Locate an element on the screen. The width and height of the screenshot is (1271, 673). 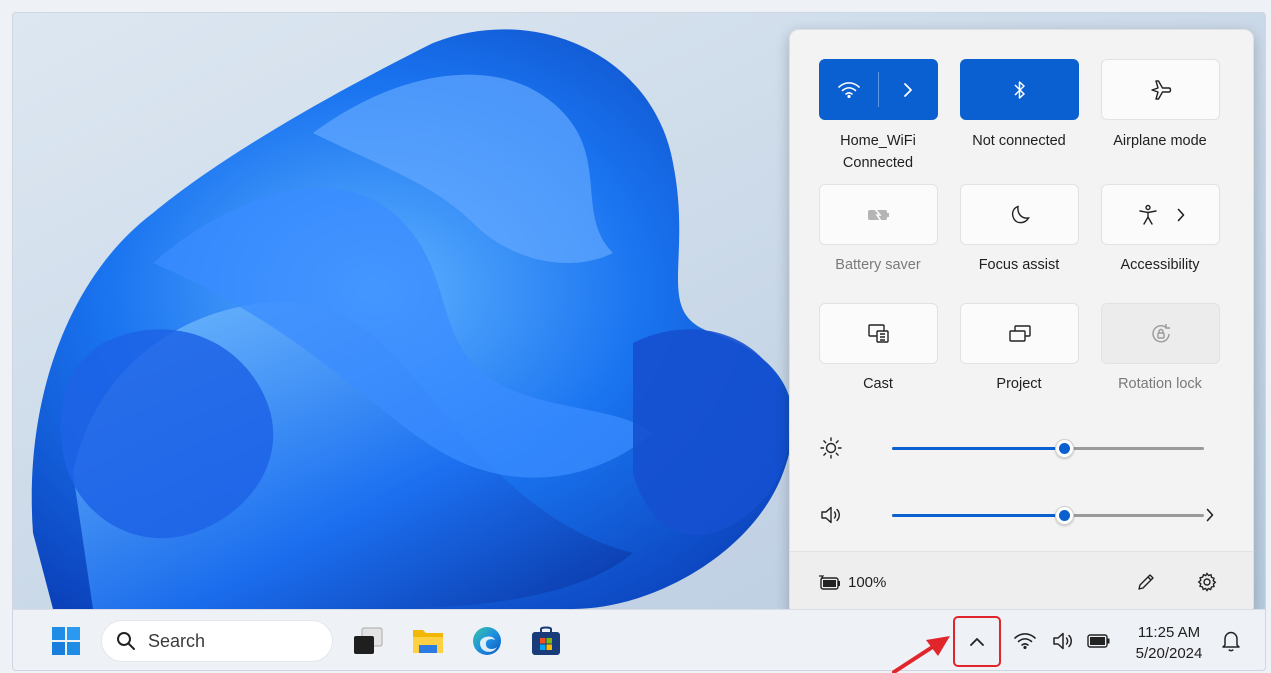
show-hidden-icons-button is located at coordinates (977, 641).